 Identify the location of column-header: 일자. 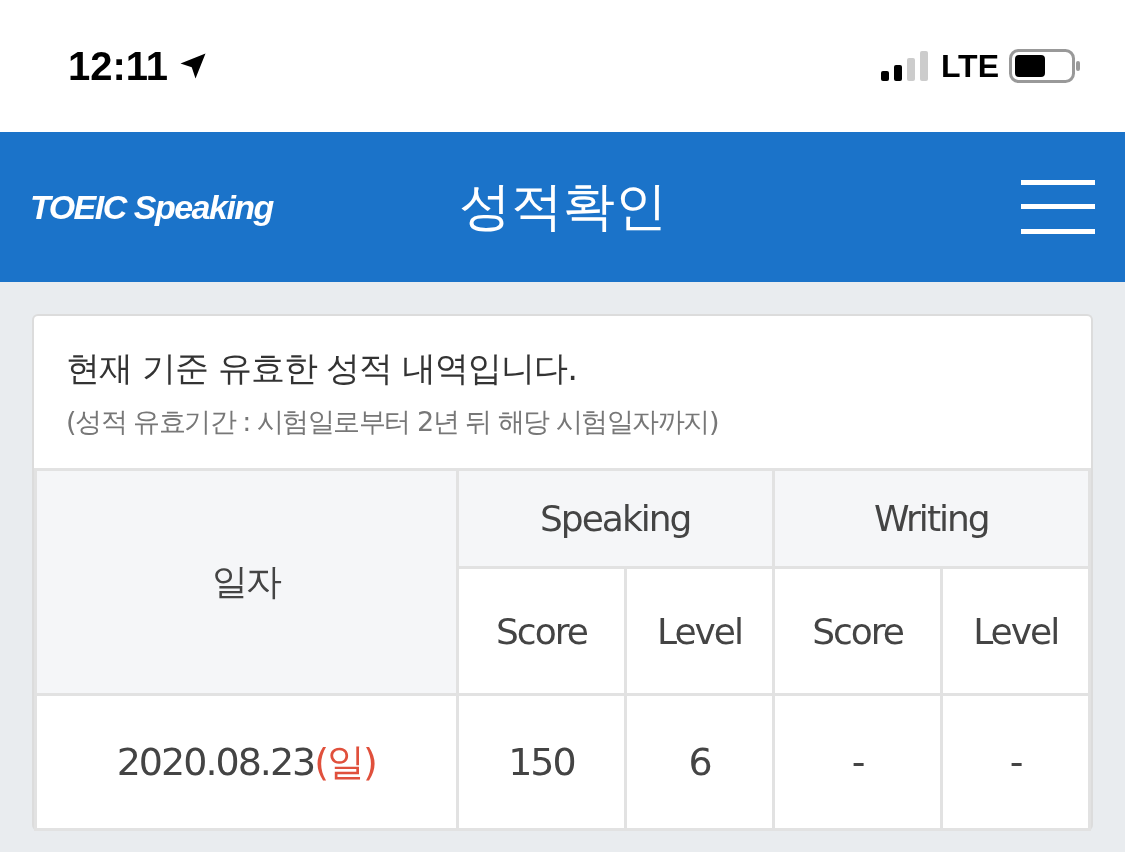
(246, 582).